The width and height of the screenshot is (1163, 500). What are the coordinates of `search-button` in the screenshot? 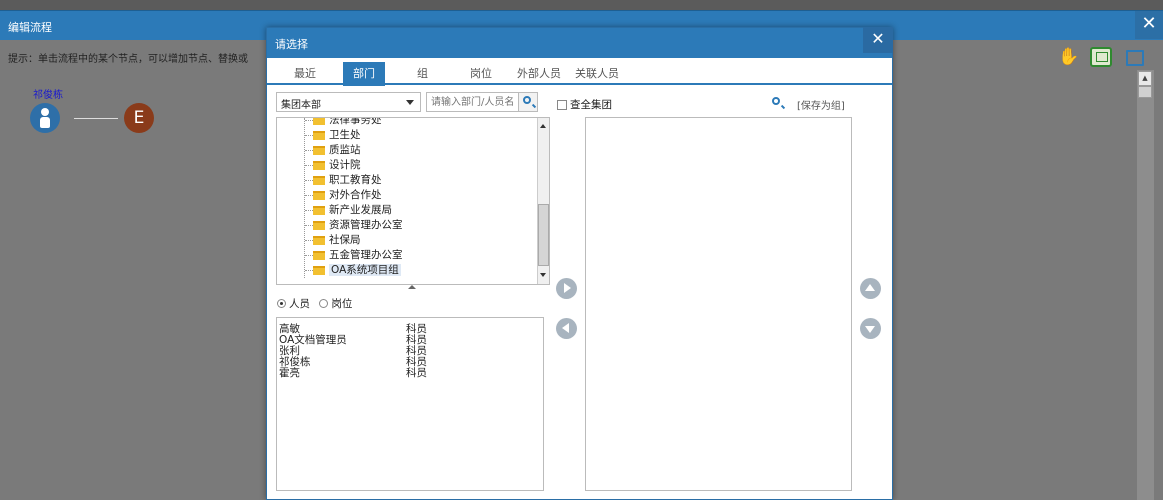 It's located at (528, 102).